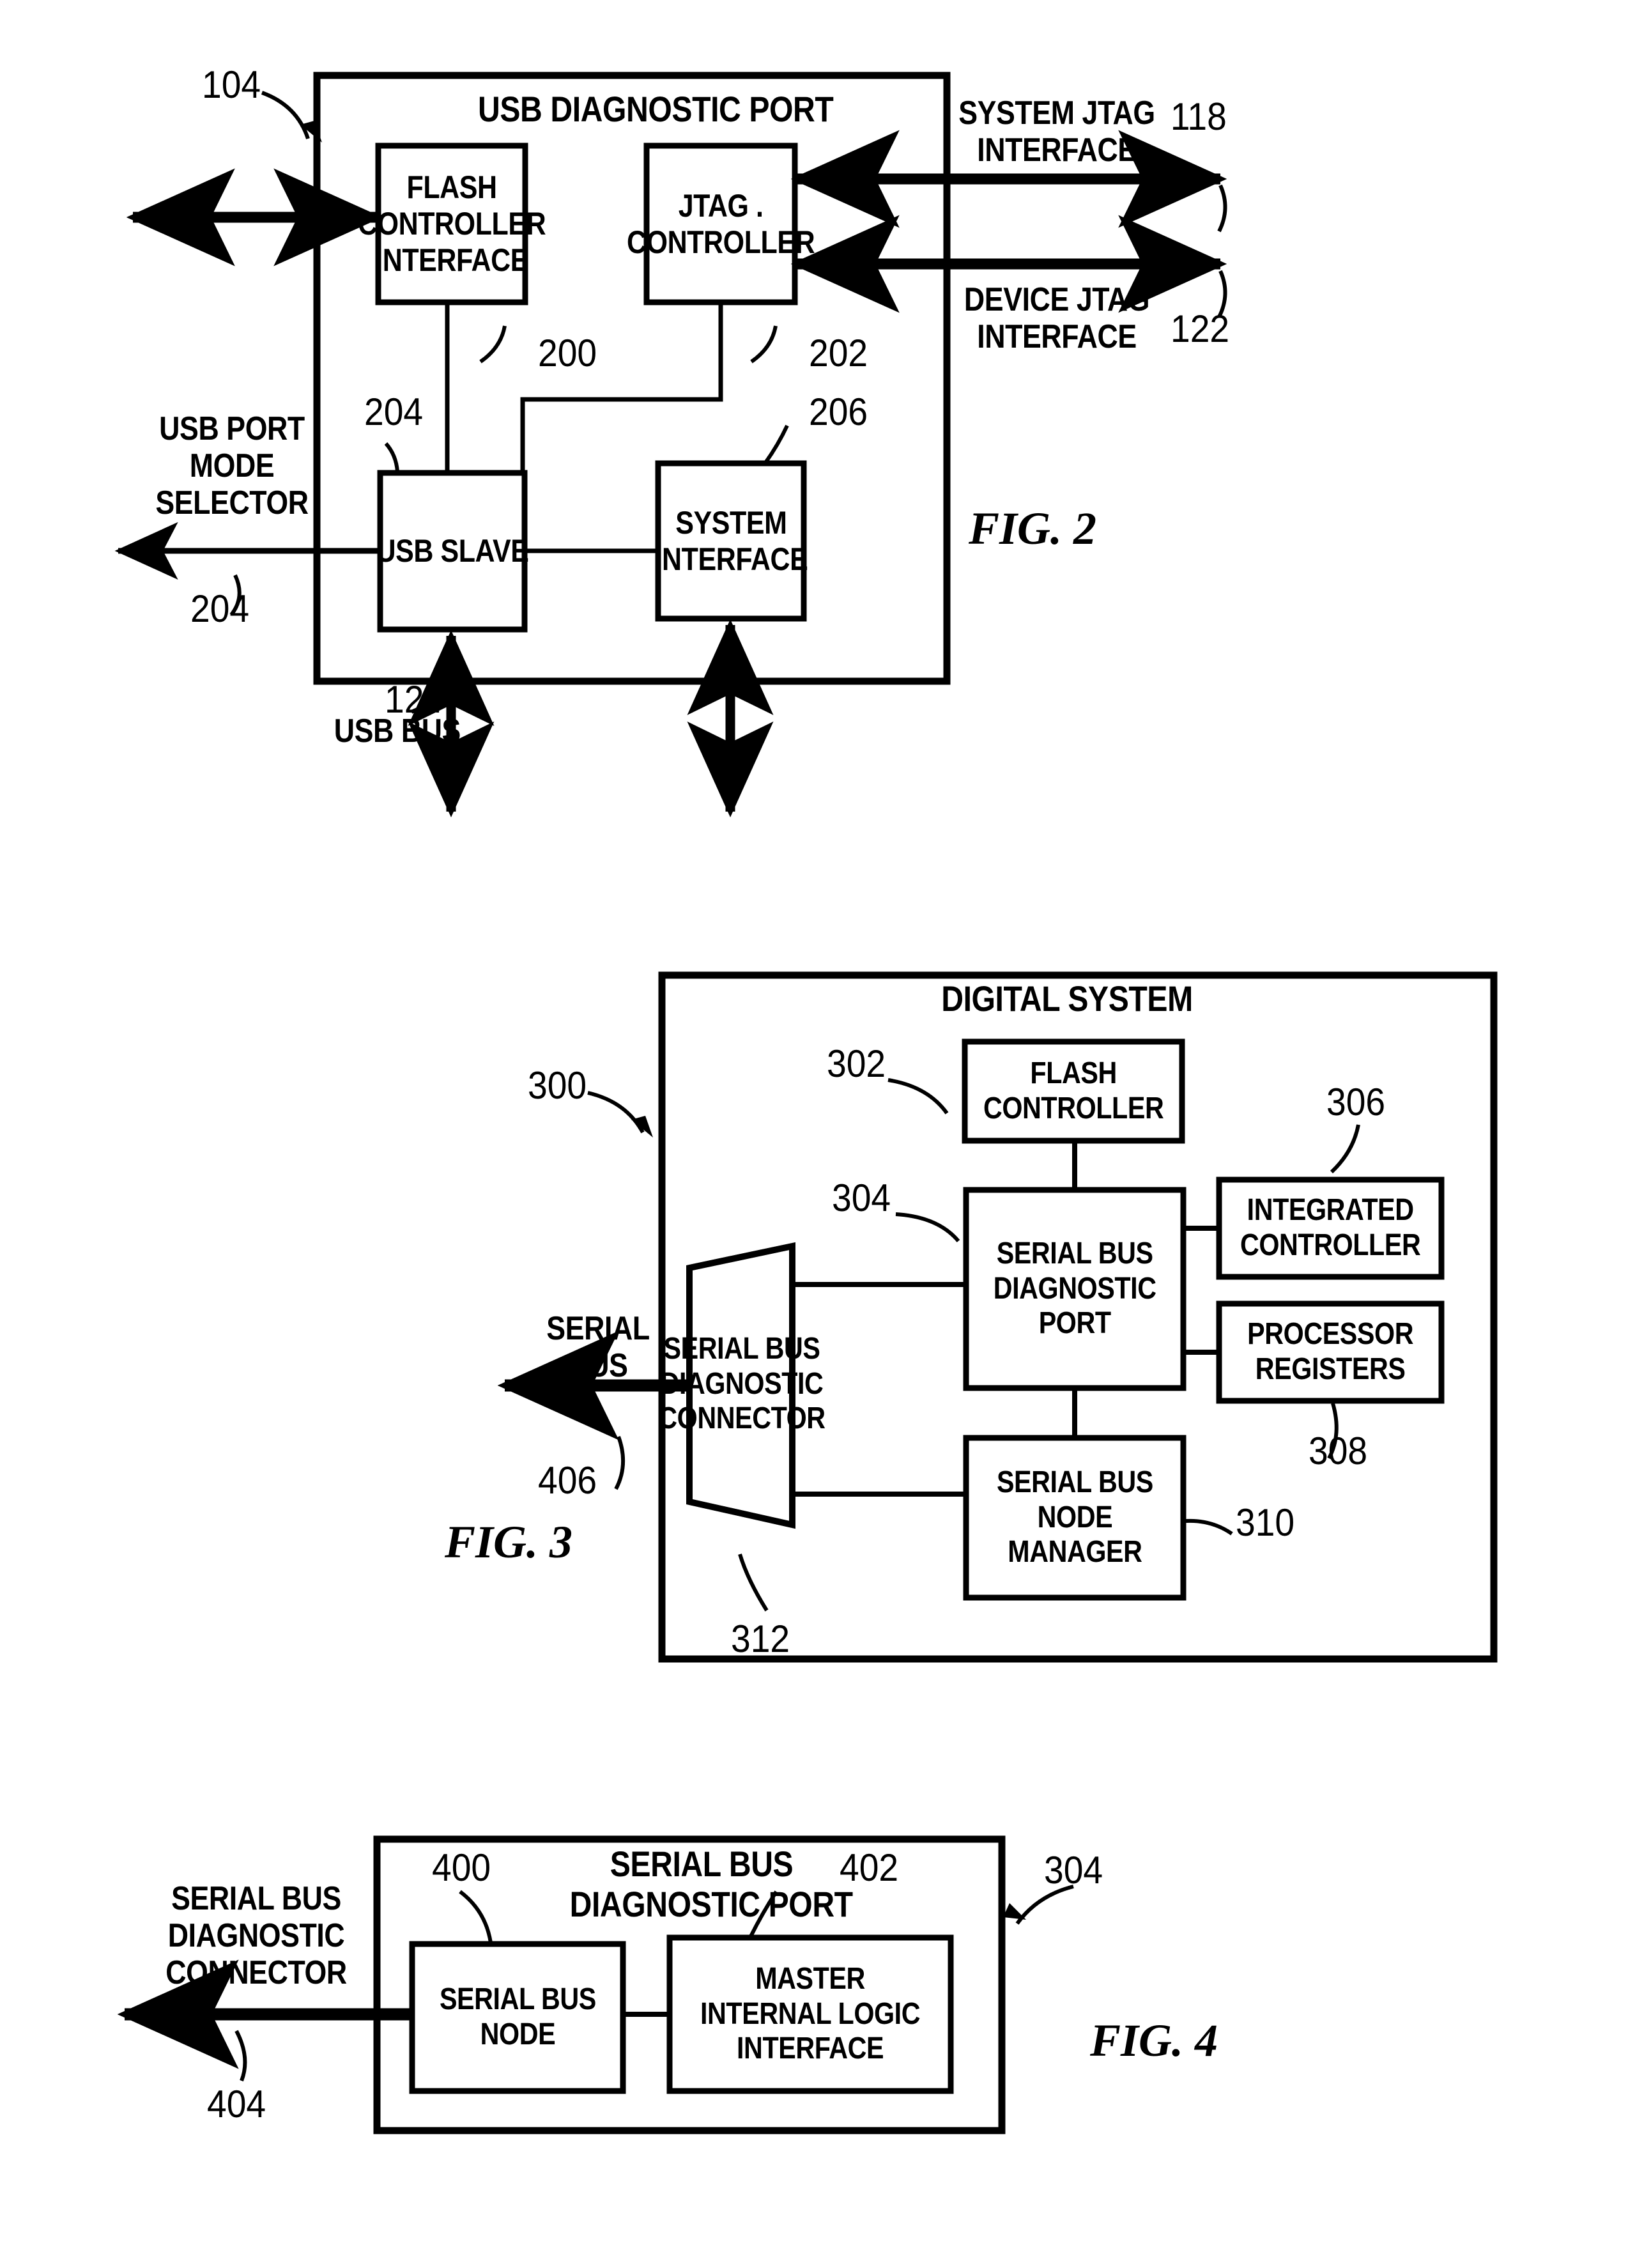  I want to click on fig3-box-integrated-controller-label: INTEGRATED CONTROLLER, so click(1330, 1227).